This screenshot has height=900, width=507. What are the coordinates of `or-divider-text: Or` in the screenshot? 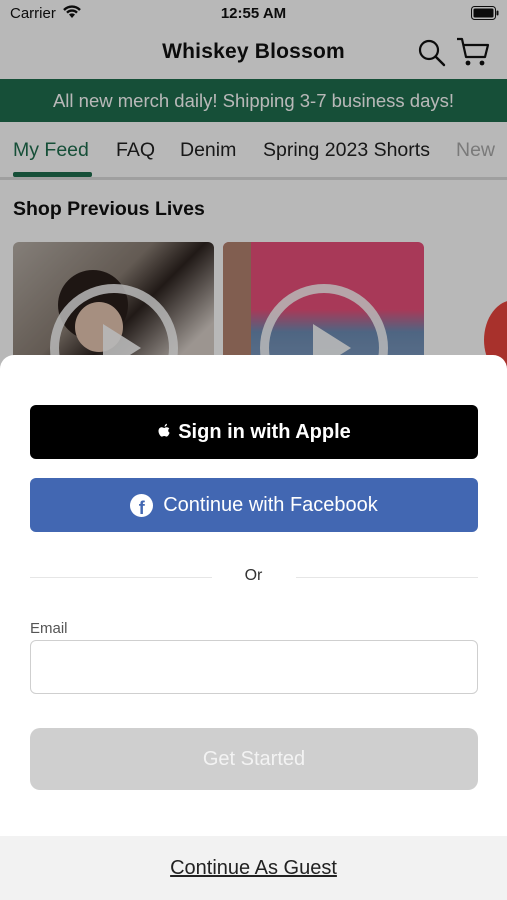 It's located at (253, 575).